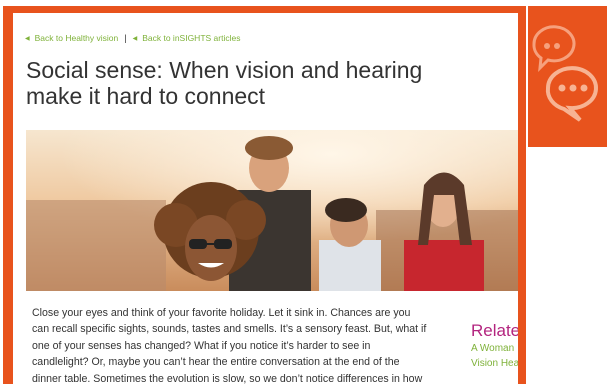  I want to click on related-link: A Woman, so click(494, 348).